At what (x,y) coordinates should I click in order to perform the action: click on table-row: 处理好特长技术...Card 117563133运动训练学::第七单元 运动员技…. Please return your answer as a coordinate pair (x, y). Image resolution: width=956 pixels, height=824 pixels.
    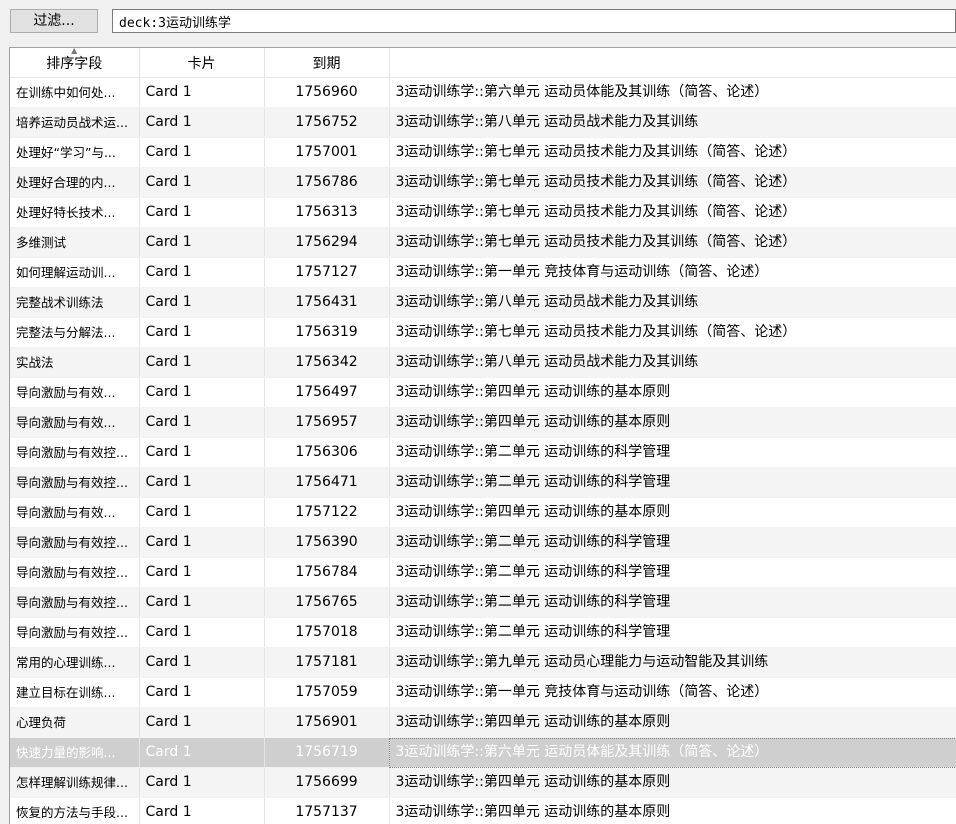
    Looking at the image, I should click on (483, 213).